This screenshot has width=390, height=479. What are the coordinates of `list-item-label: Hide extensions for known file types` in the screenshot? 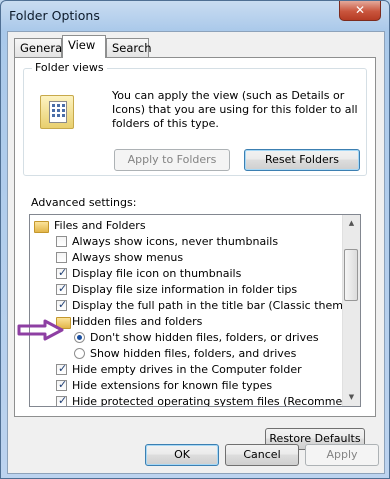 It's located at (172, 385).